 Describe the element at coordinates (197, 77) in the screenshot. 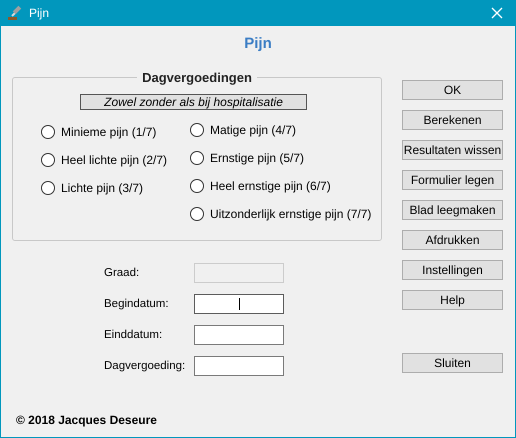

I see `group-legend: Dagvergoedingen` at that location.